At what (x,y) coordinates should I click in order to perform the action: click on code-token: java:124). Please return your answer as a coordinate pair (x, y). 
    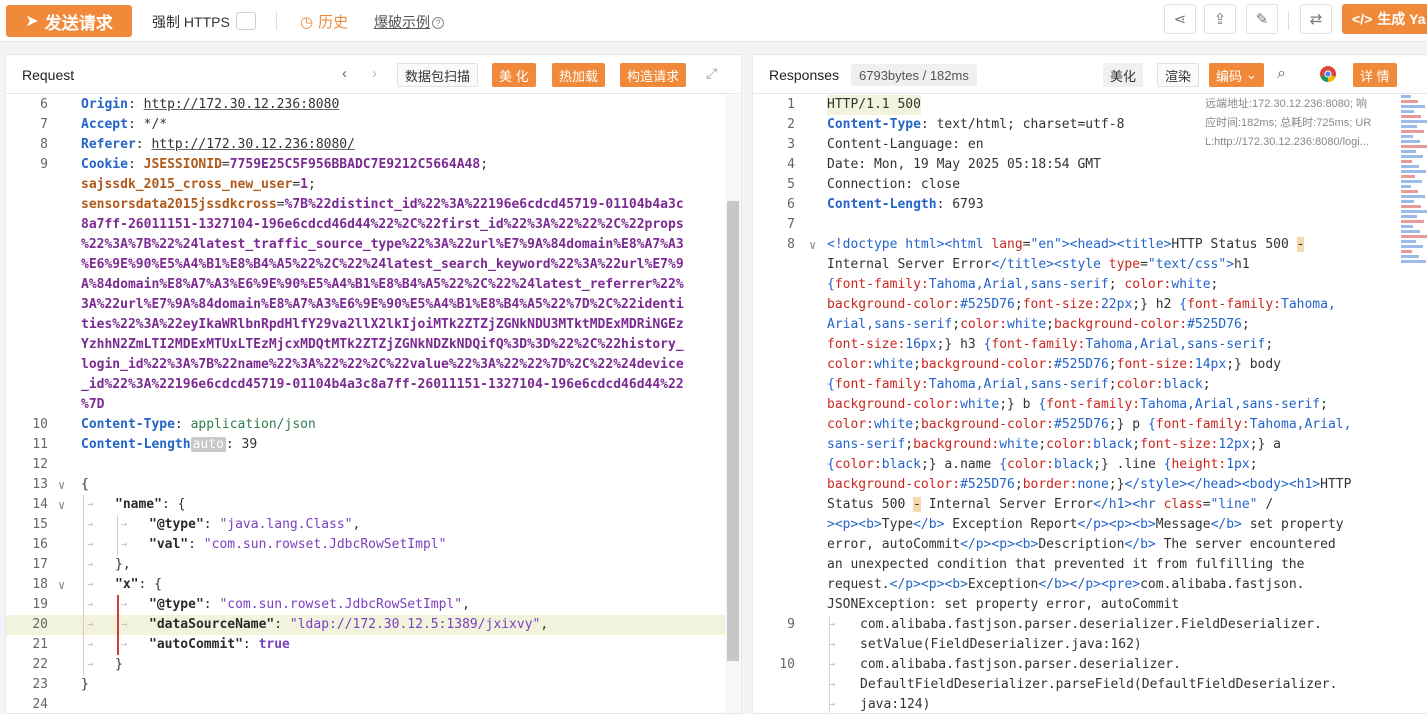
    Looking at the image, I should click on (895, 704).